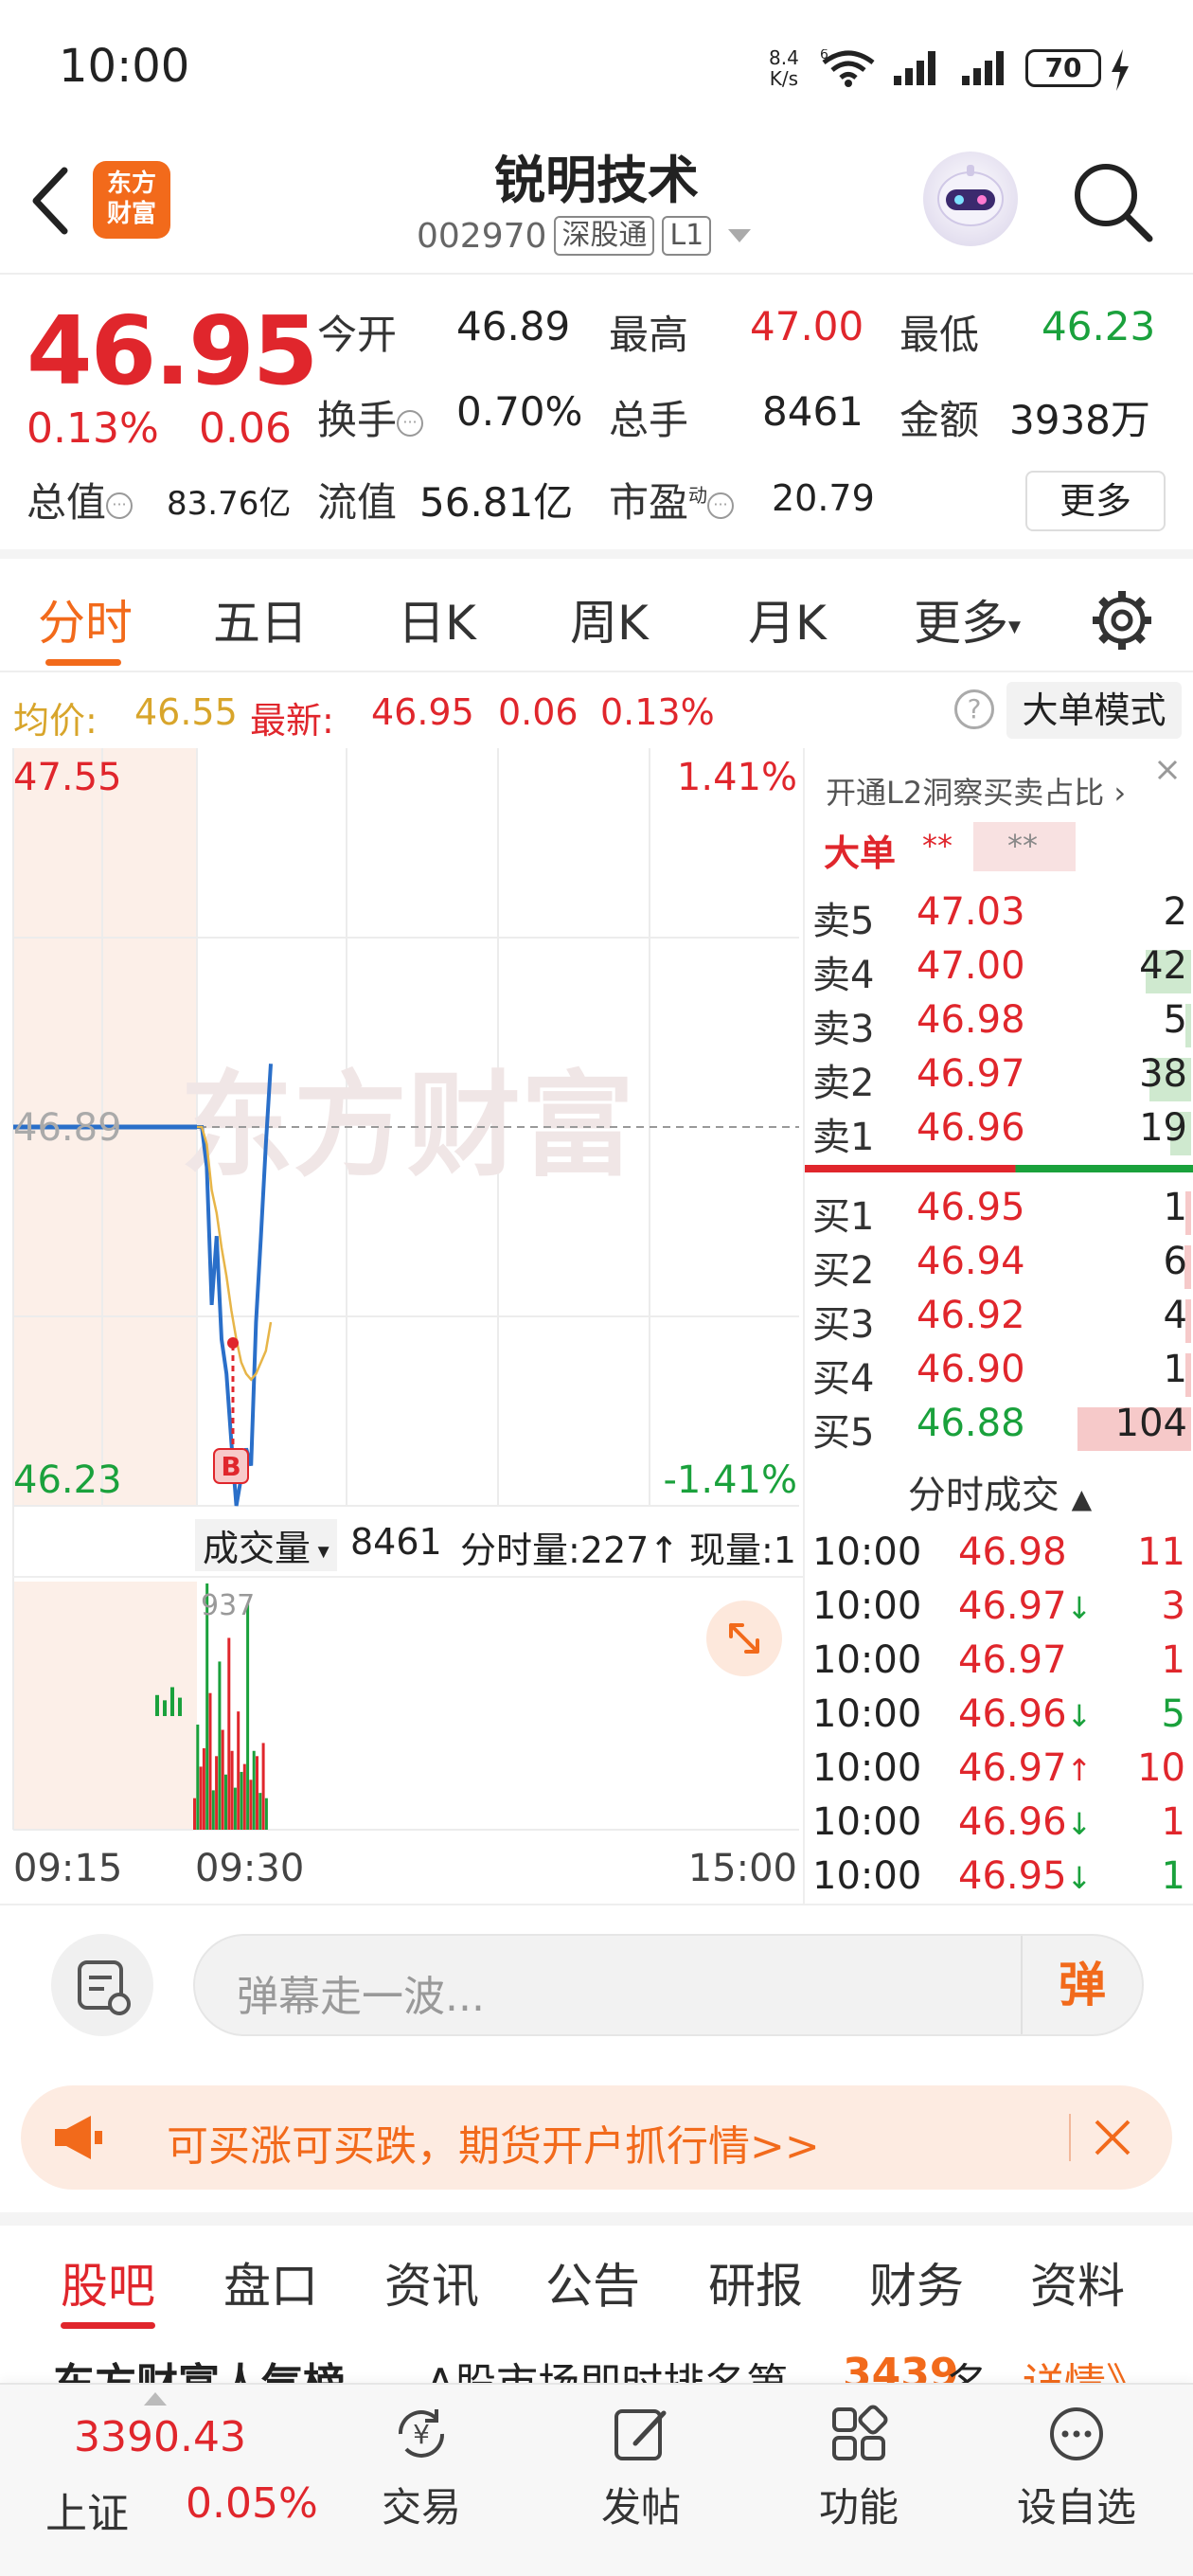 The width and height of the screenshot is (1193, 2576). What do you see at coordinates (437, 619) in the screenshot?
I see `tab-daily-k: 日K` at bounding box center [437, 619].